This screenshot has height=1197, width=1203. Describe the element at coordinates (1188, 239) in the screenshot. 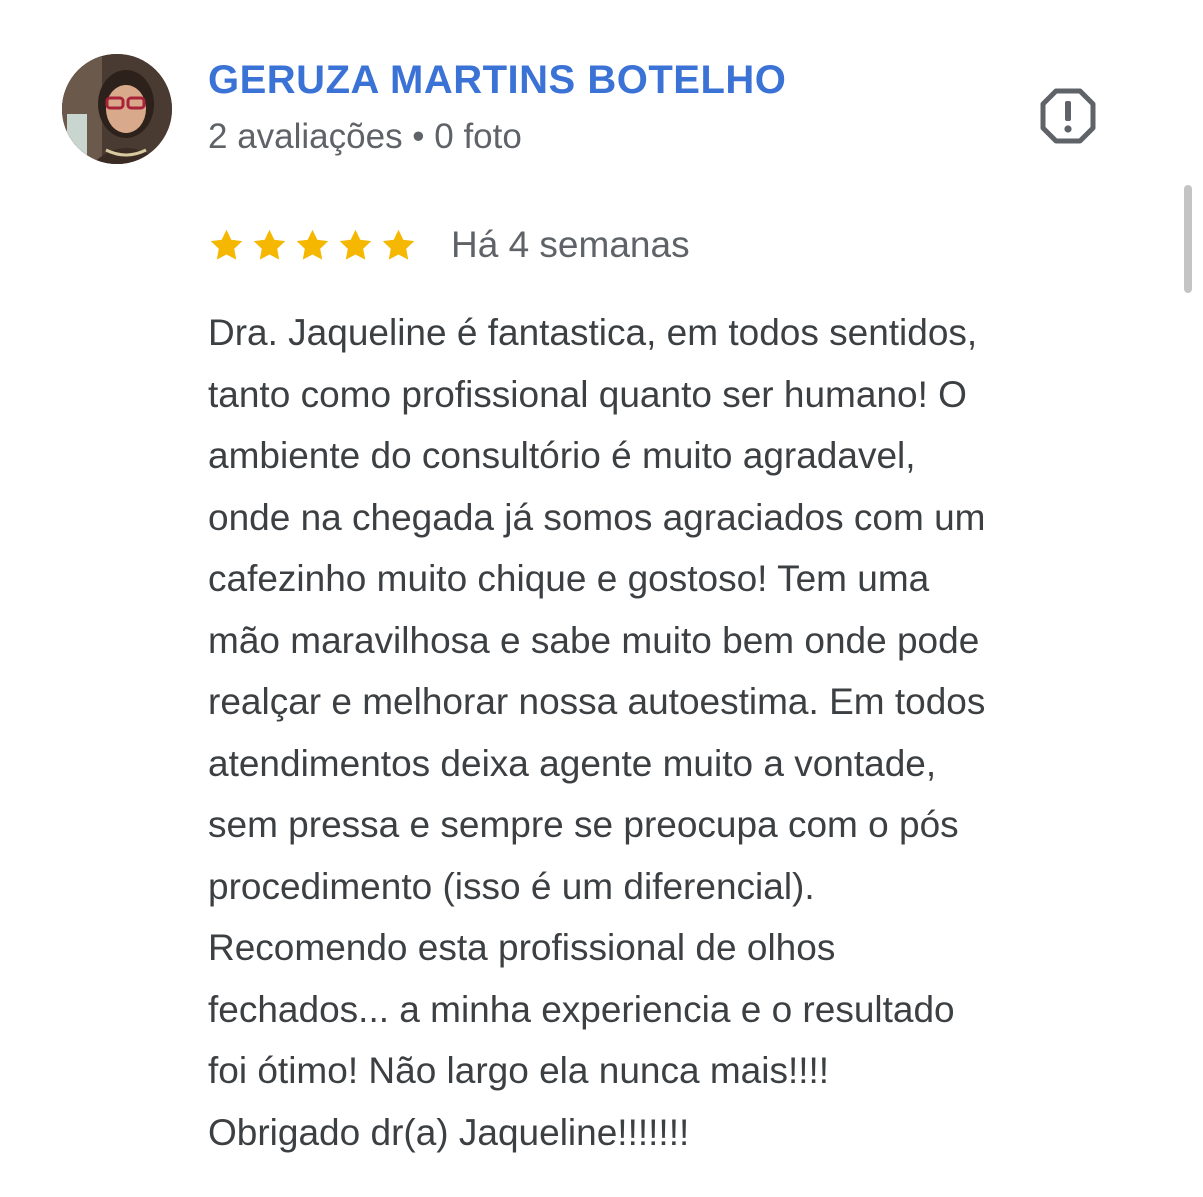

I see `scrollbar-thumb` at that location.